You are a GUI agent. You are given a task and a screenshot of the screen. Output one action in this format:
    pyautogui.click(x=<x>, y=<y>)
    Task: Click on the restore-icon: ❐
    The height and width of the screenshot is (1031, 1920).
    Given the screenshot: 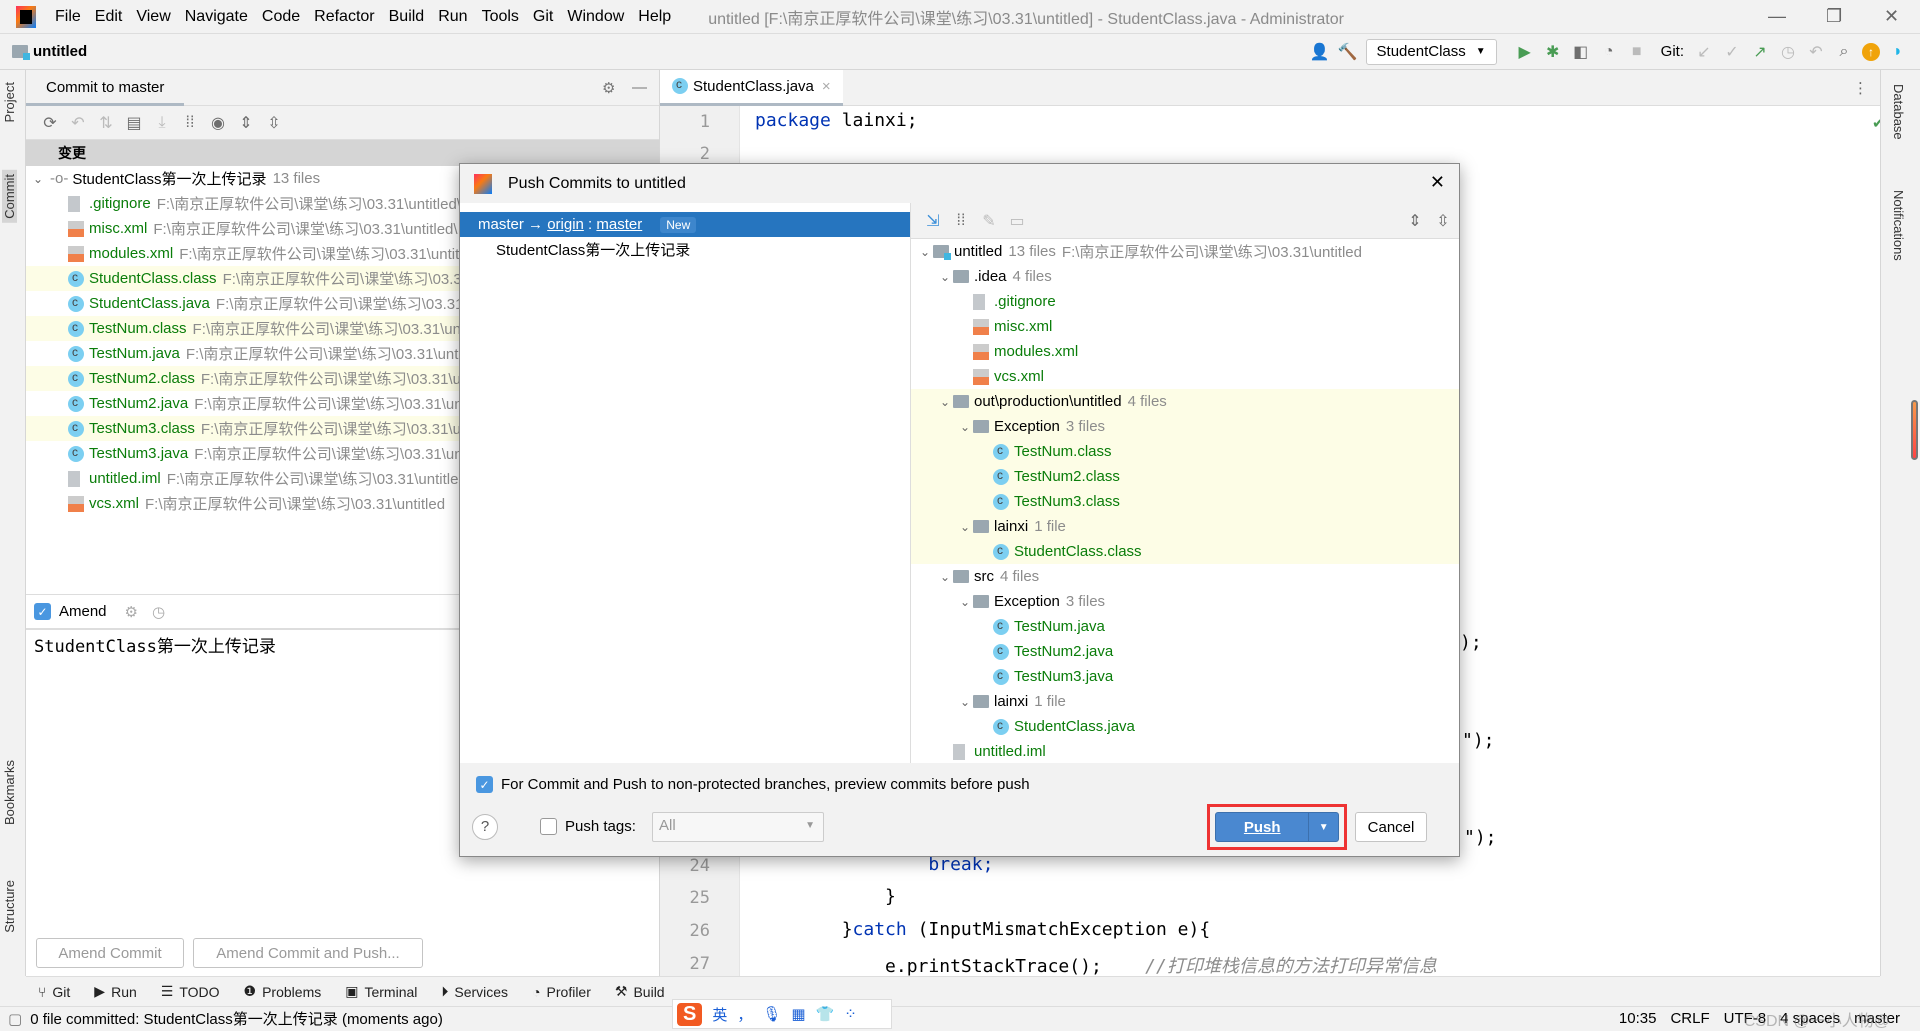 What is the action you would take?
    pyautogui.click(x=1834, y=16)
    